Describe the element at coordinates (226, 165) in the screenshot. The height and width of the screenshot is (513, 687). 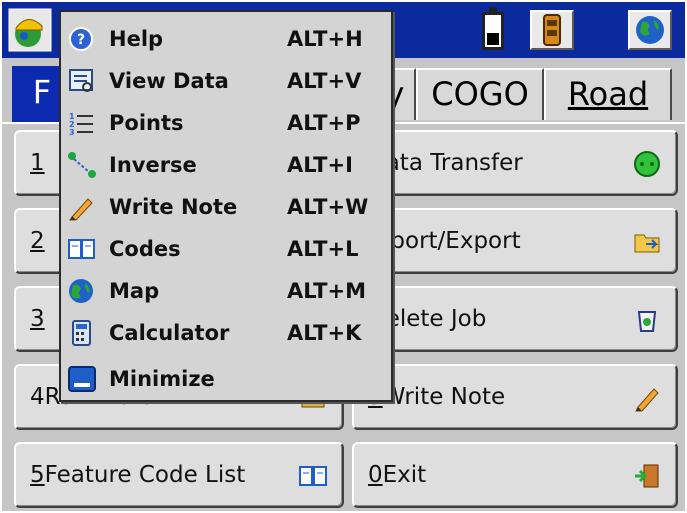
I see `menu-item-inverse: Inverse ALT+I` at that location.